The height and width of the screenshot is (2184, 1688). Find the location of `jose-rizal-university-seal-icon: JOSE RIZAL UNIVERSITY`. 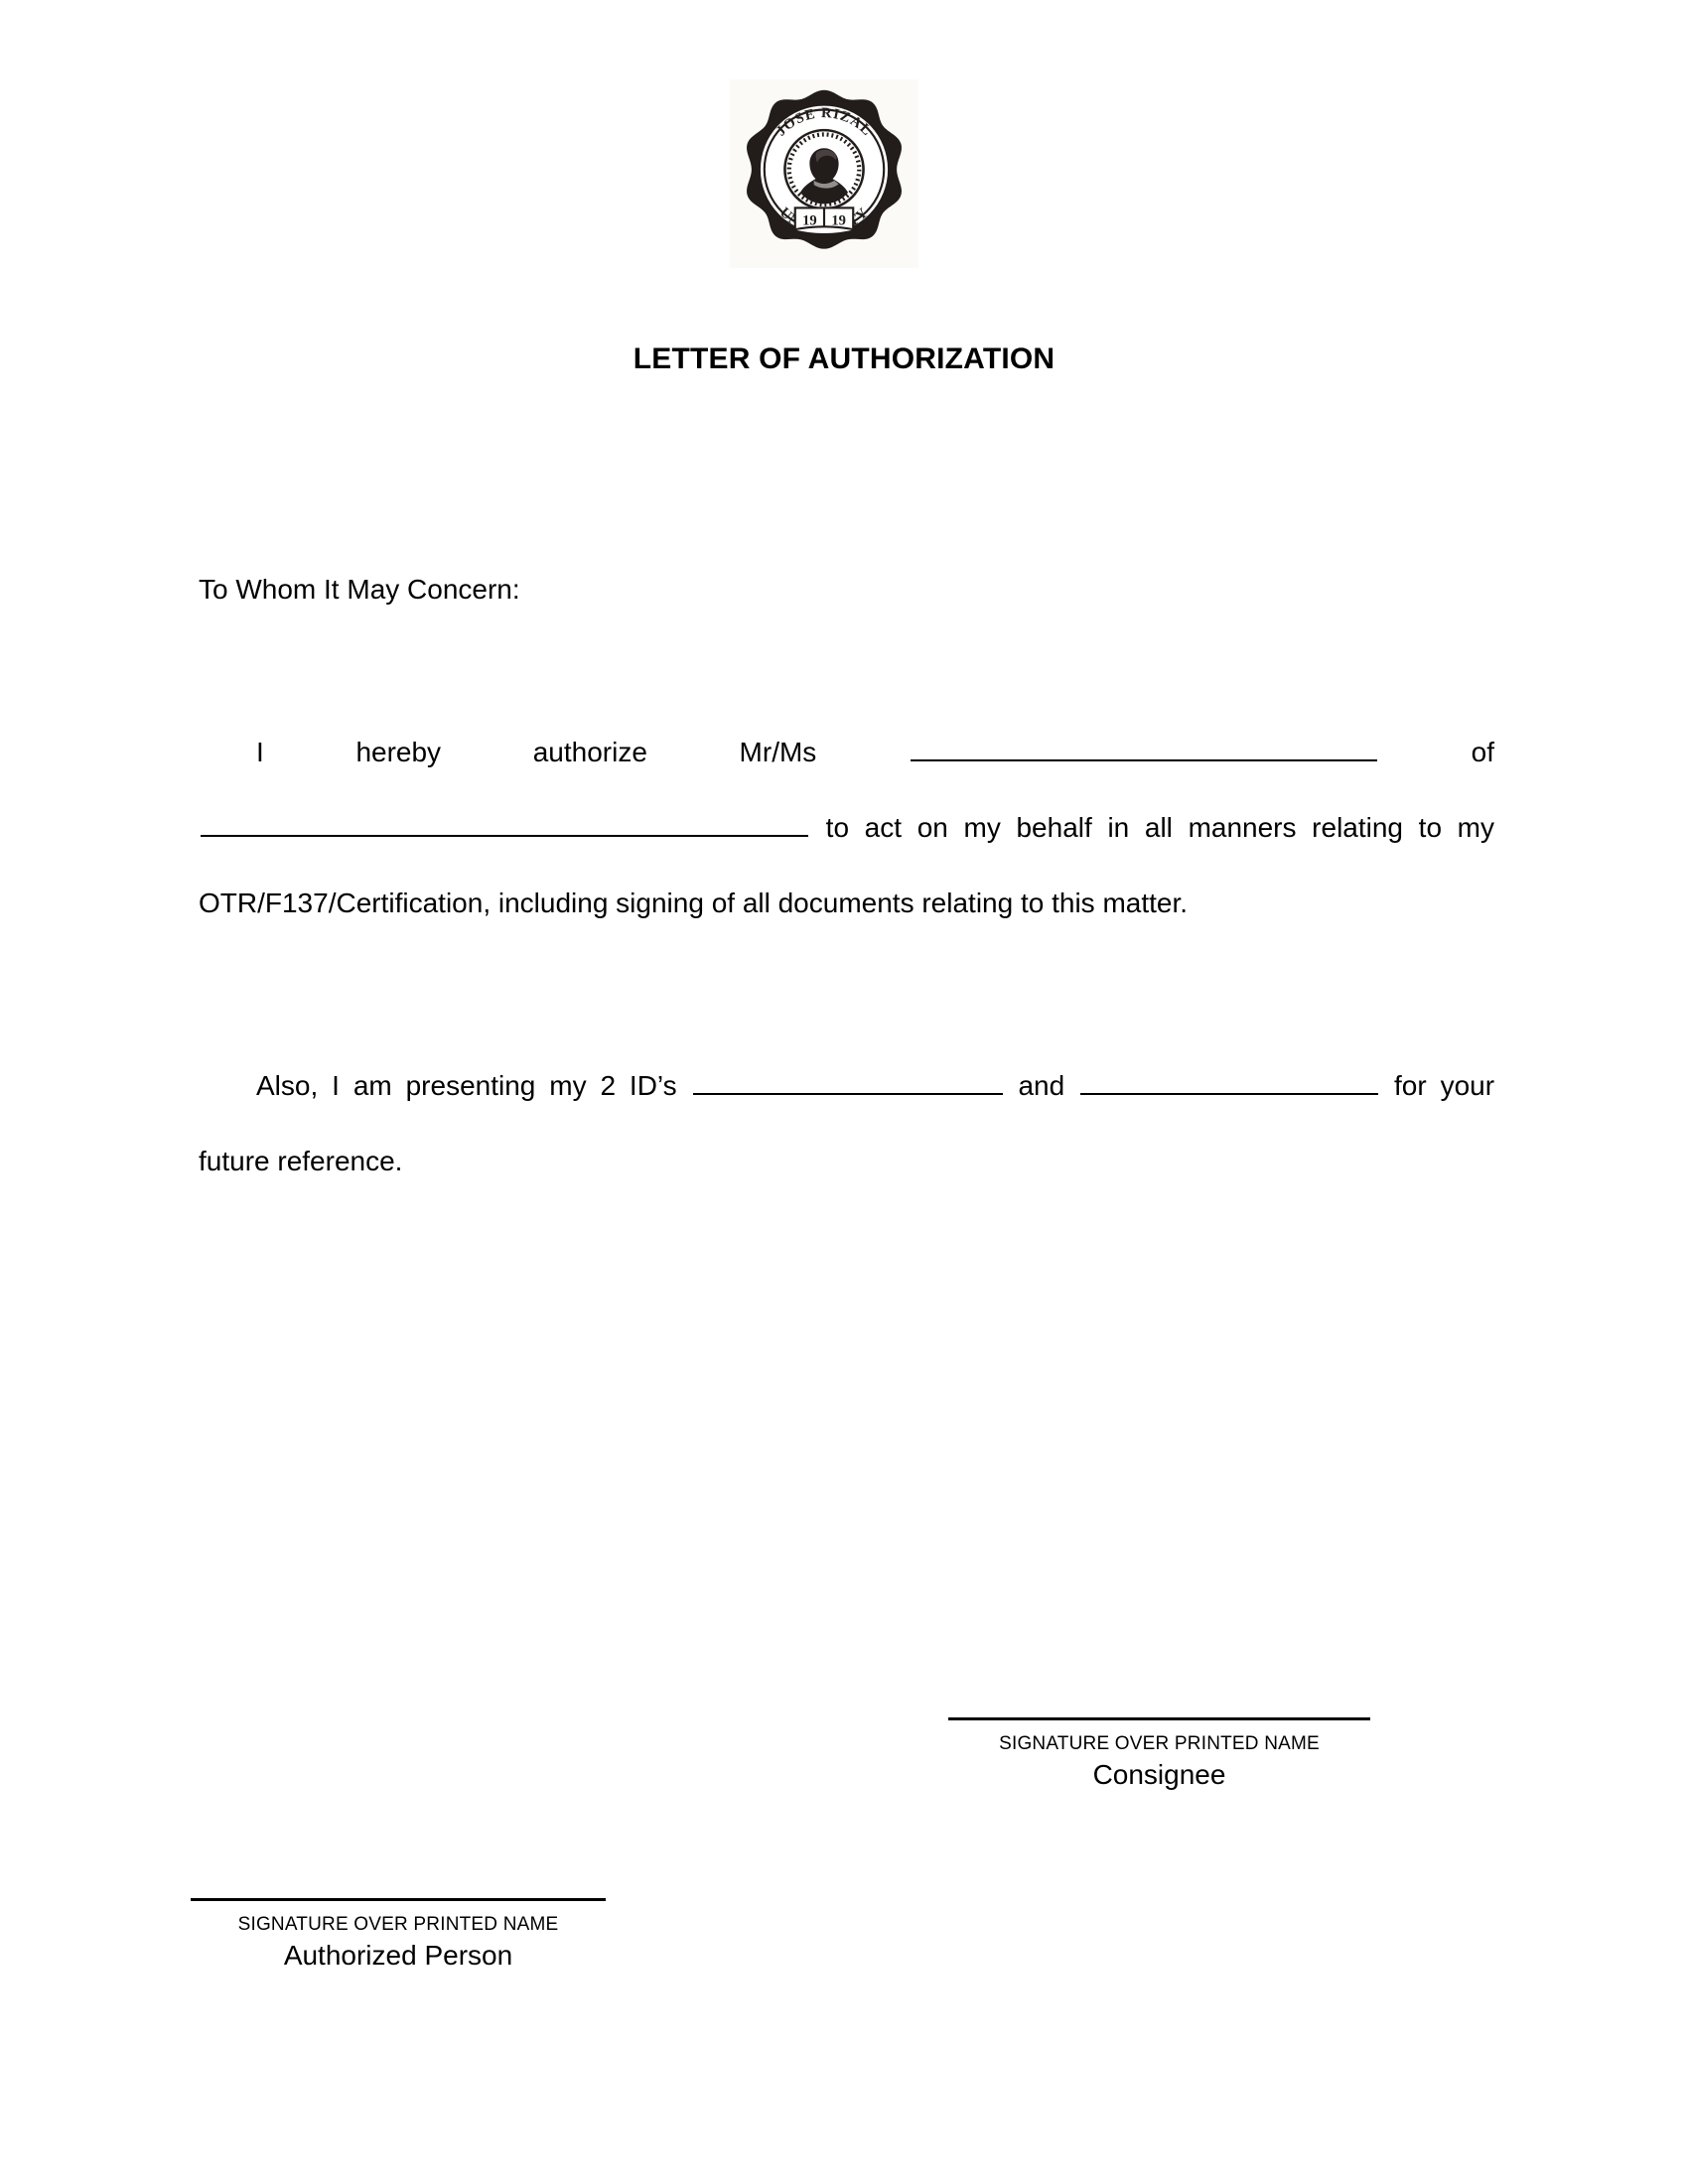

jose-rizal-university-seal-icon: JOSE RIZAL UNIVERSITY is located at coordinates (824, 173).